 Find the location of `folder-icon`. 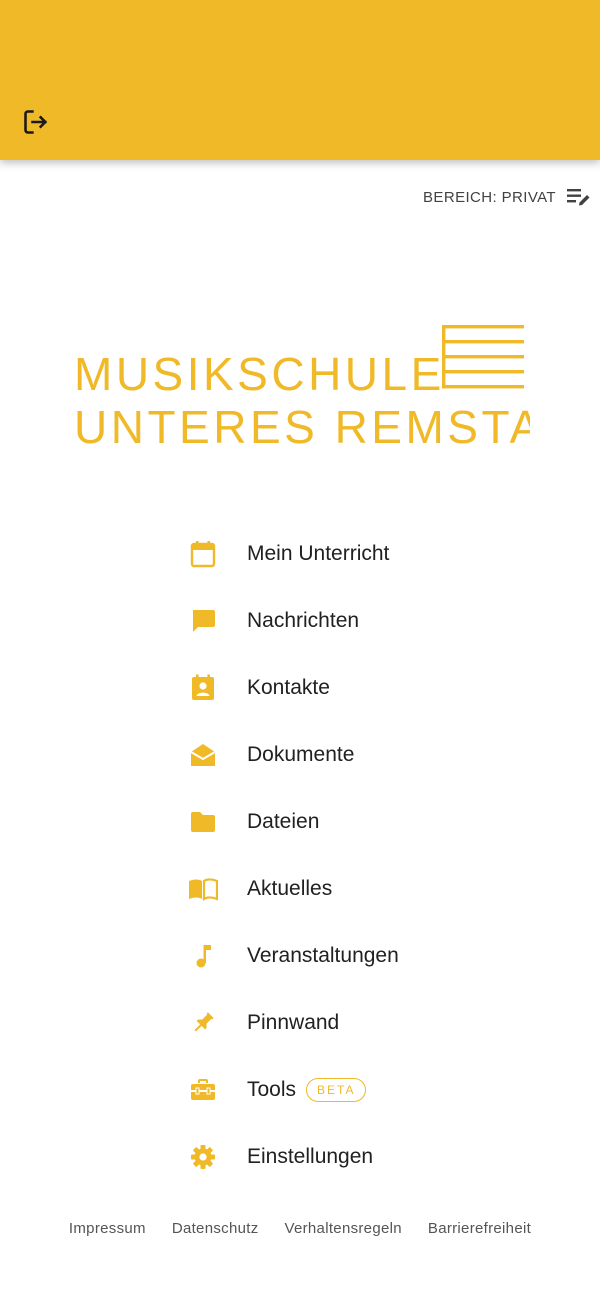

folder-icon is located at coordinates (203, 821).